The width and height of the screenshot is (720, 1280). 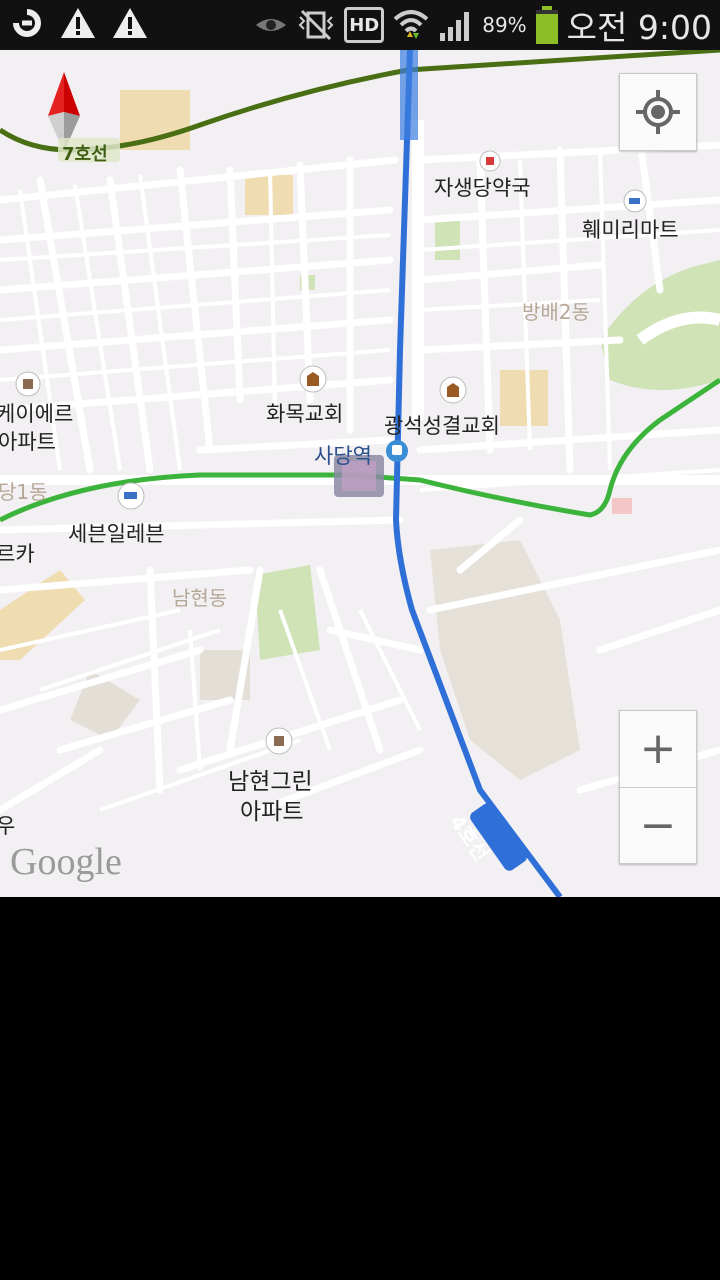 I want to click on zoom-controls: + −, so click(x=658, y=787).